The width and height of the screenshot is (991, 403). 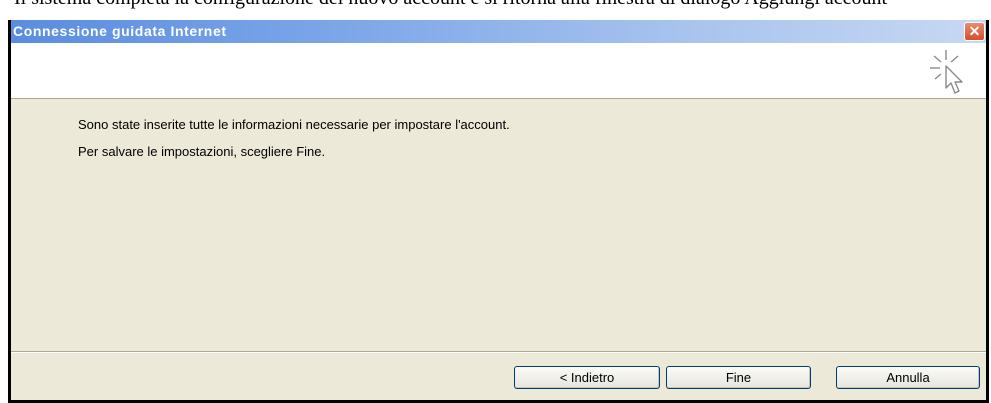 I want to click on wizard-pointer-icon, so click(x=946, y=72).